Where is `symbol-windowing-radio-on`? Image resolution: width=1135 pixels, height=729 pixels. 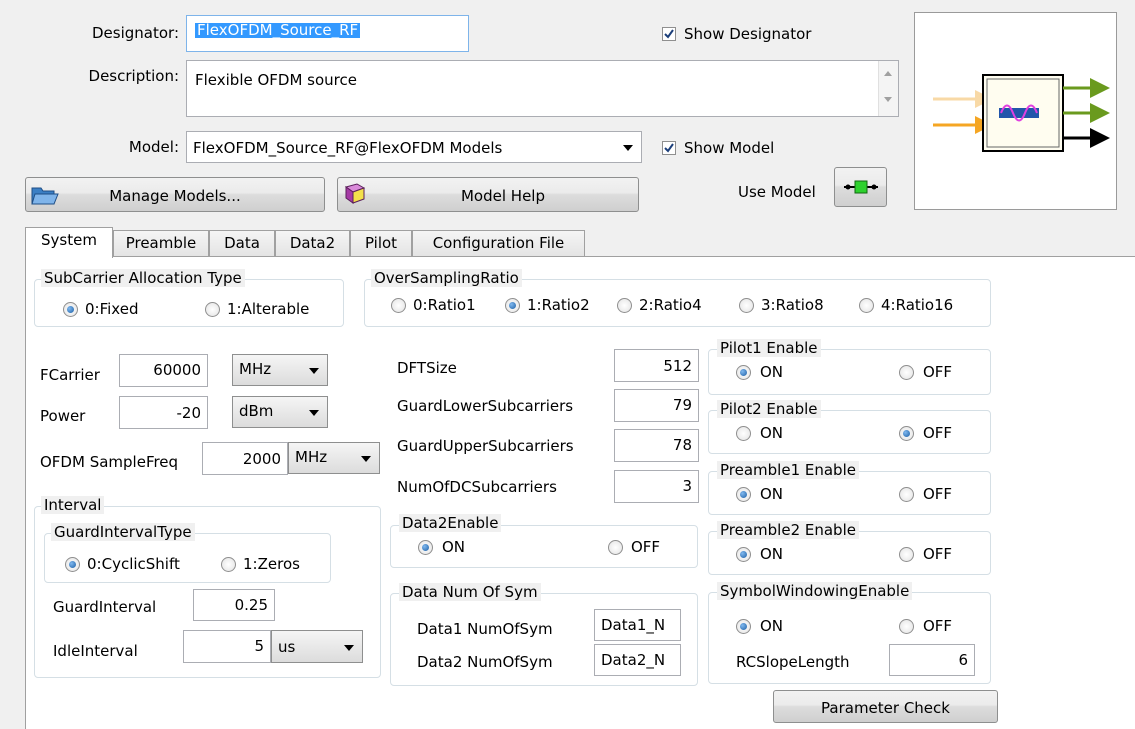 symbol-windowing-radio-on is located at coordinates (743, 626).